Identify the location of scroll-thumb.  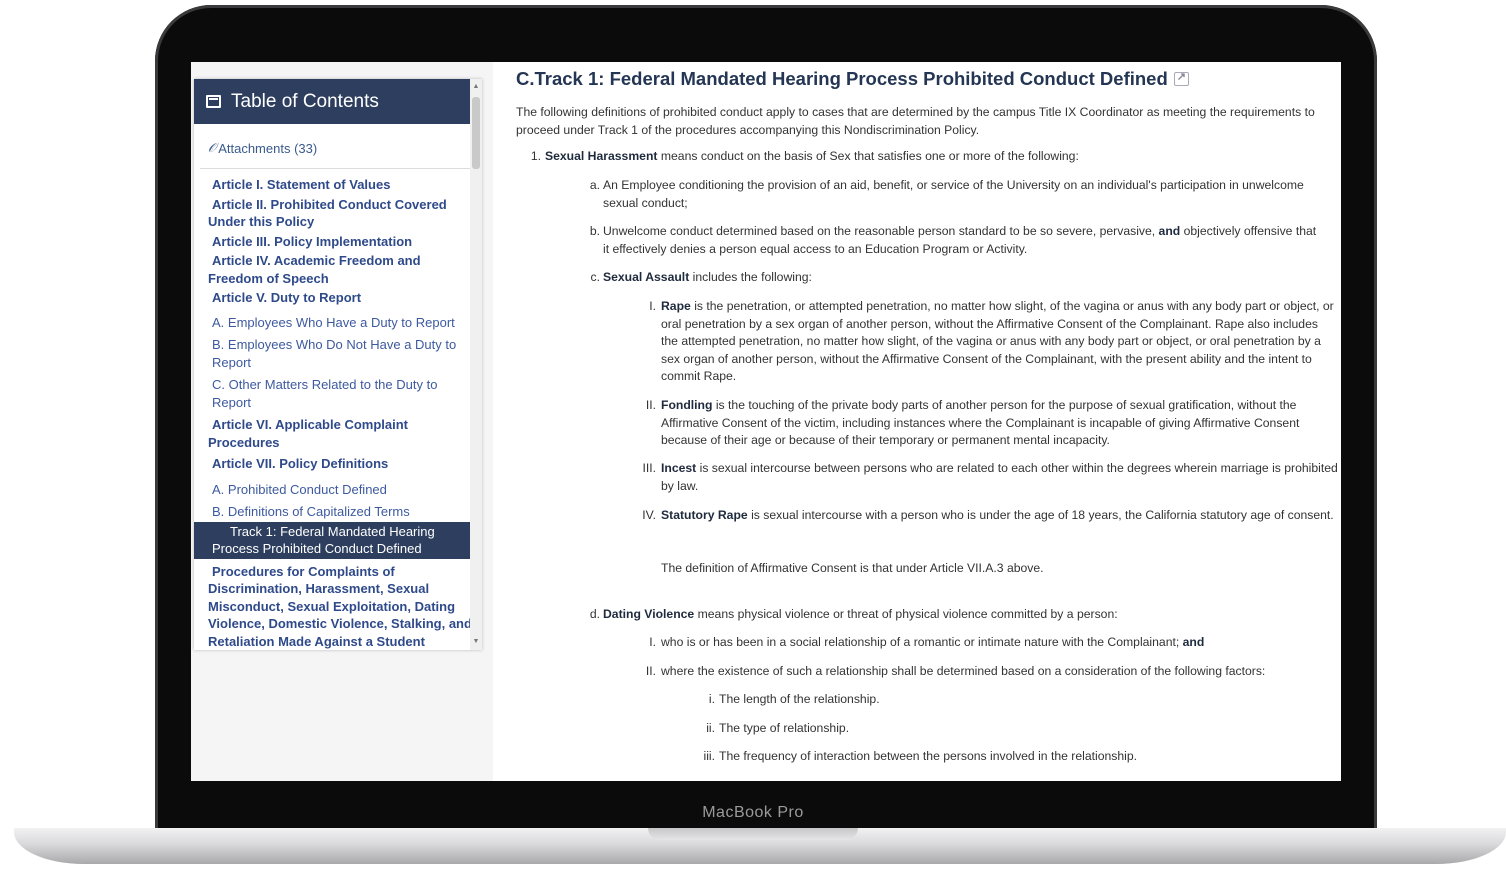
(476, 133).